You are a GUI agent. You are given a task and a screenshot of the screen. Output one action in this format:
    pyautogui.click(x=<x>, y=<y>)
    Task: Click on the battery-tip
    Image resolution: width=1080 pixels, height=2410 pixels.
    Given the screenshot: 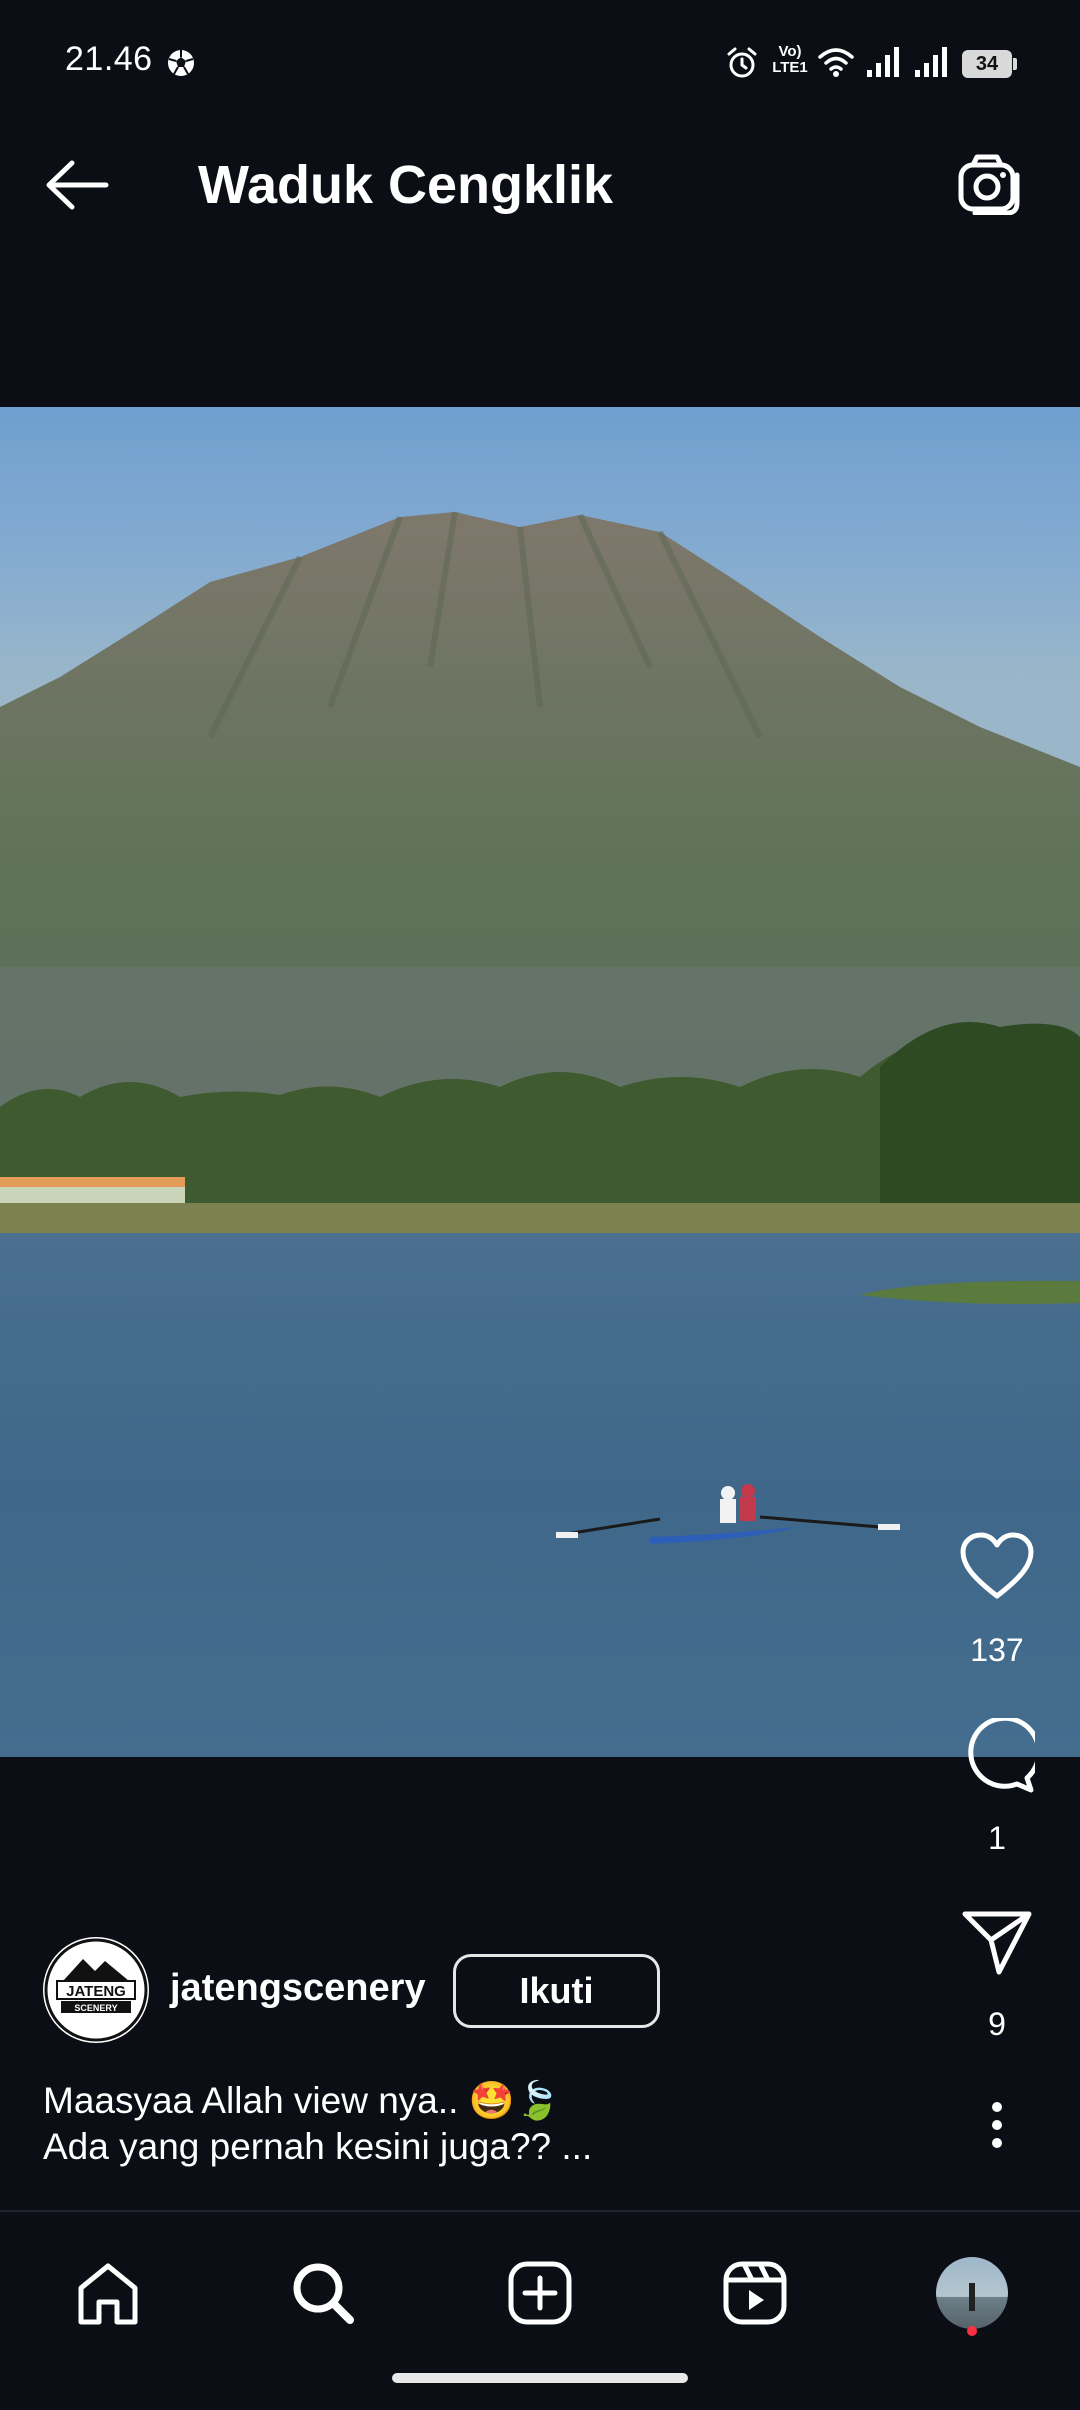 What is the action you would take?
    pyautogui.click(x=1015, y=64)
    